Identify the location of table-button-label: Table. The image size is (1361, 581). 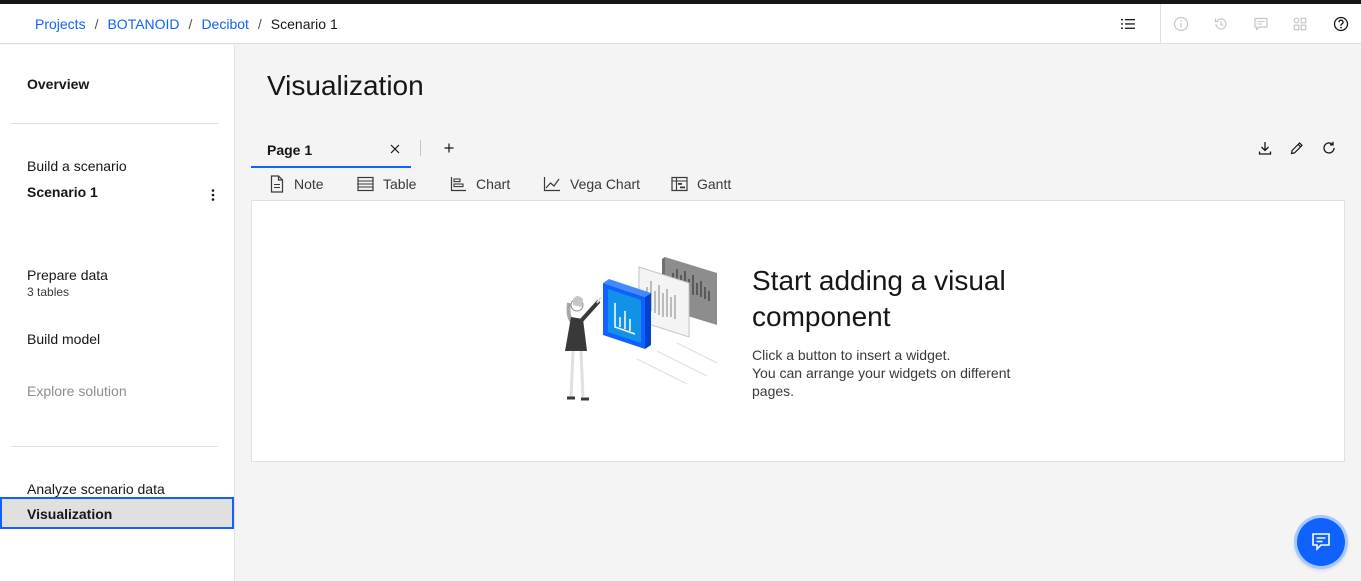
(400, 184).